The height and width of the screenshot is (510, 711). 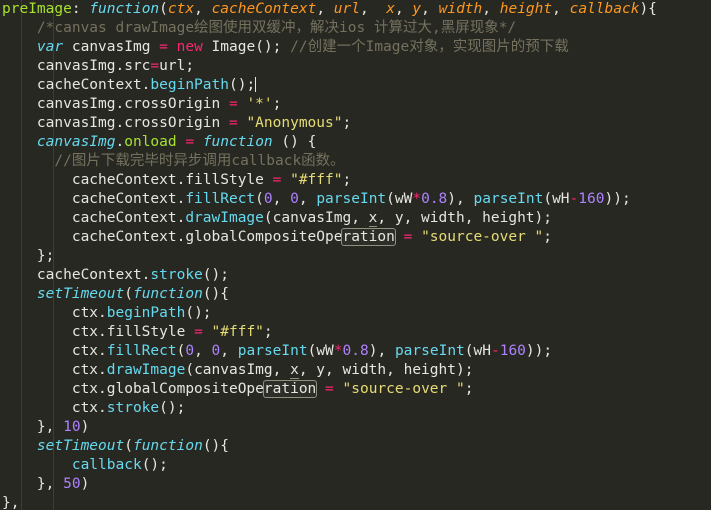 I want to click on code-line: callback();, so click(x=355, y=465).